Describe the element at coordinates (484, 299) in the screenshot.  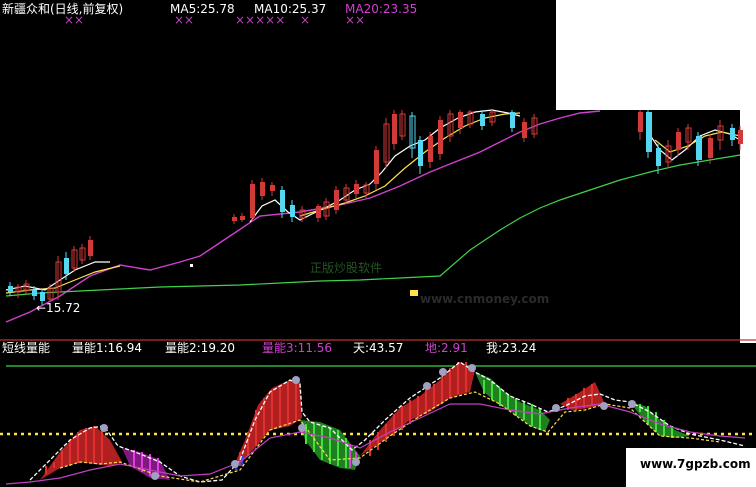
I see `watermark-url: www.cnmoney.com` at that location.